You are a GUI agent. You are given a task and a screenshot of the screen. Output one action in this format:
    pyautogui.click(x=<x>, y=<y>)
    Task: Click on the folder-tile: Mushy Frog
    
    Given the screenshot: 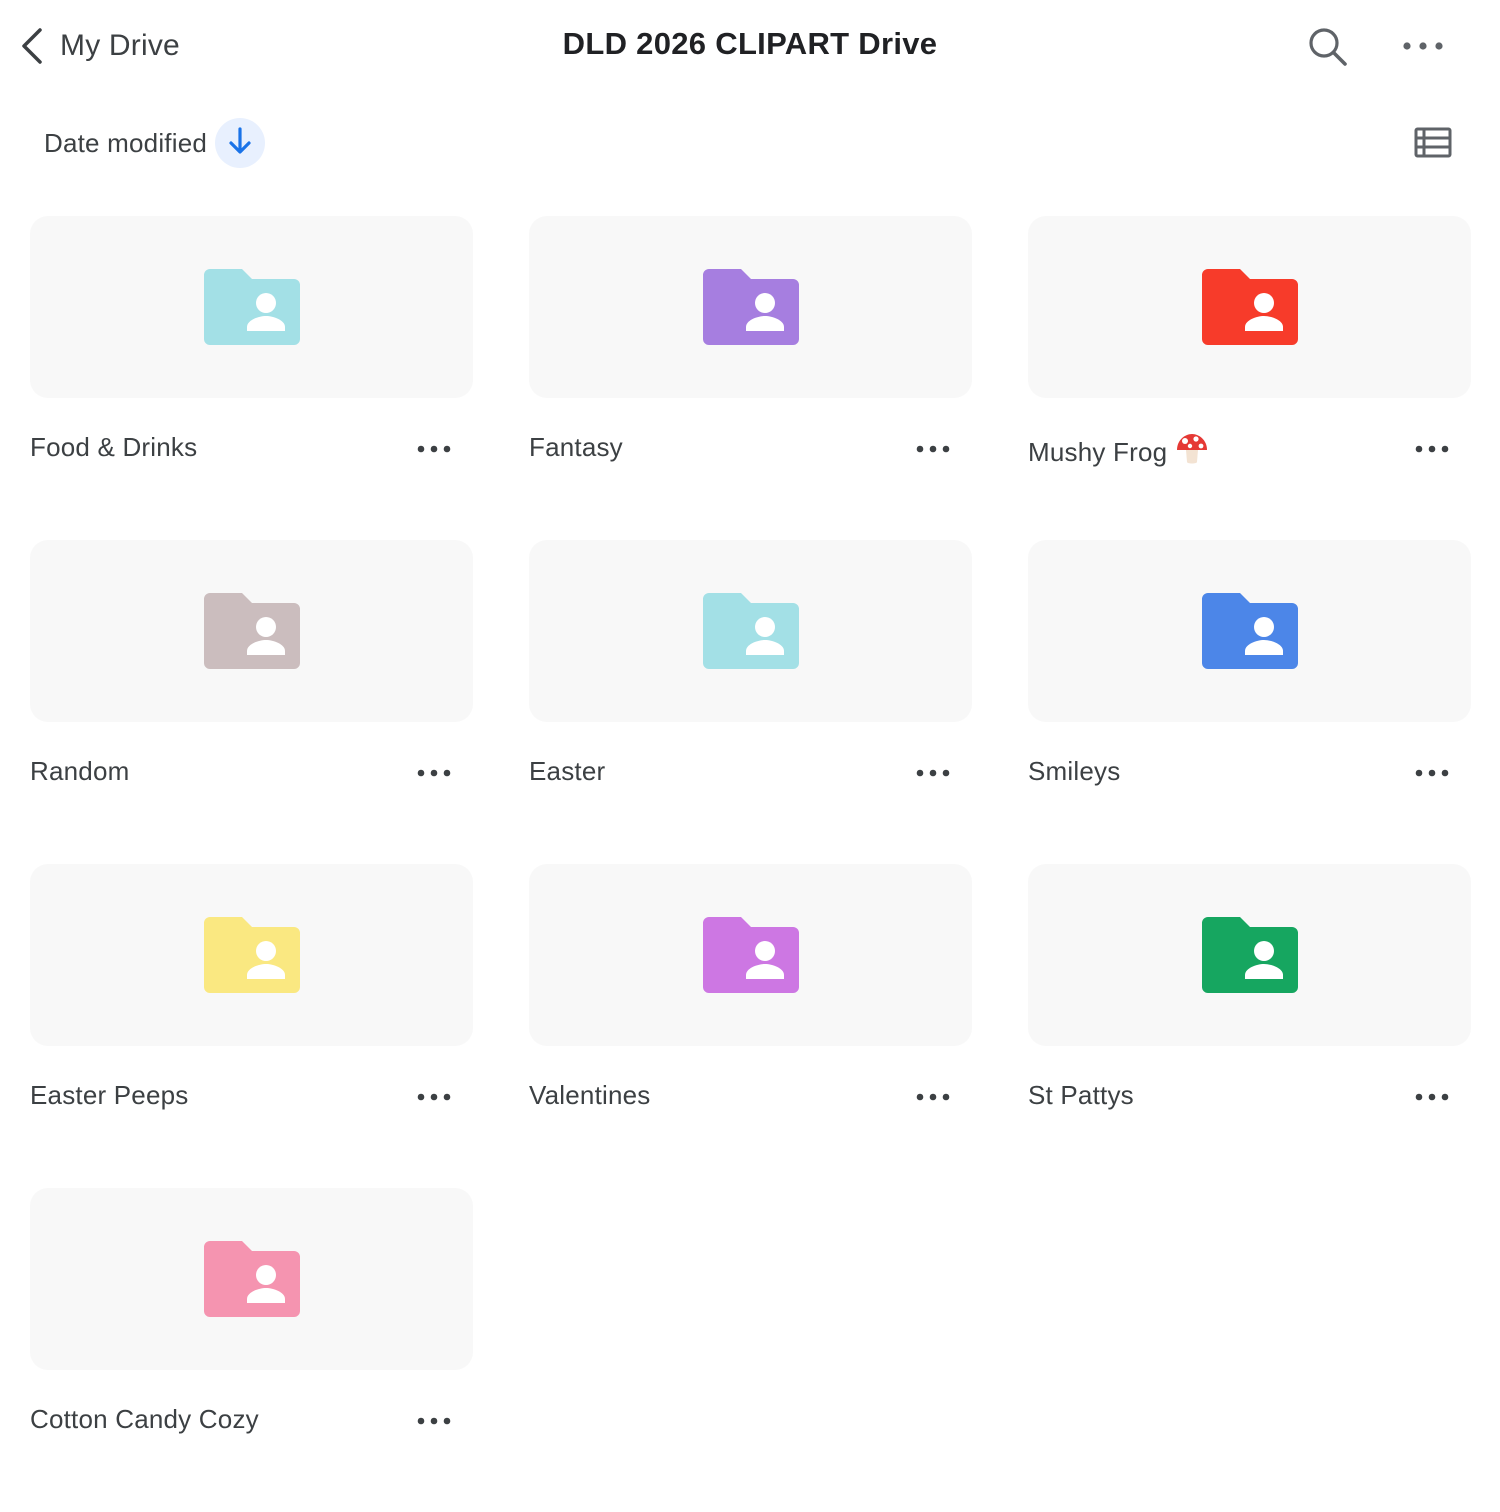 What is the action you would take?
    pyautogui.click(x=1249, y=378)
    